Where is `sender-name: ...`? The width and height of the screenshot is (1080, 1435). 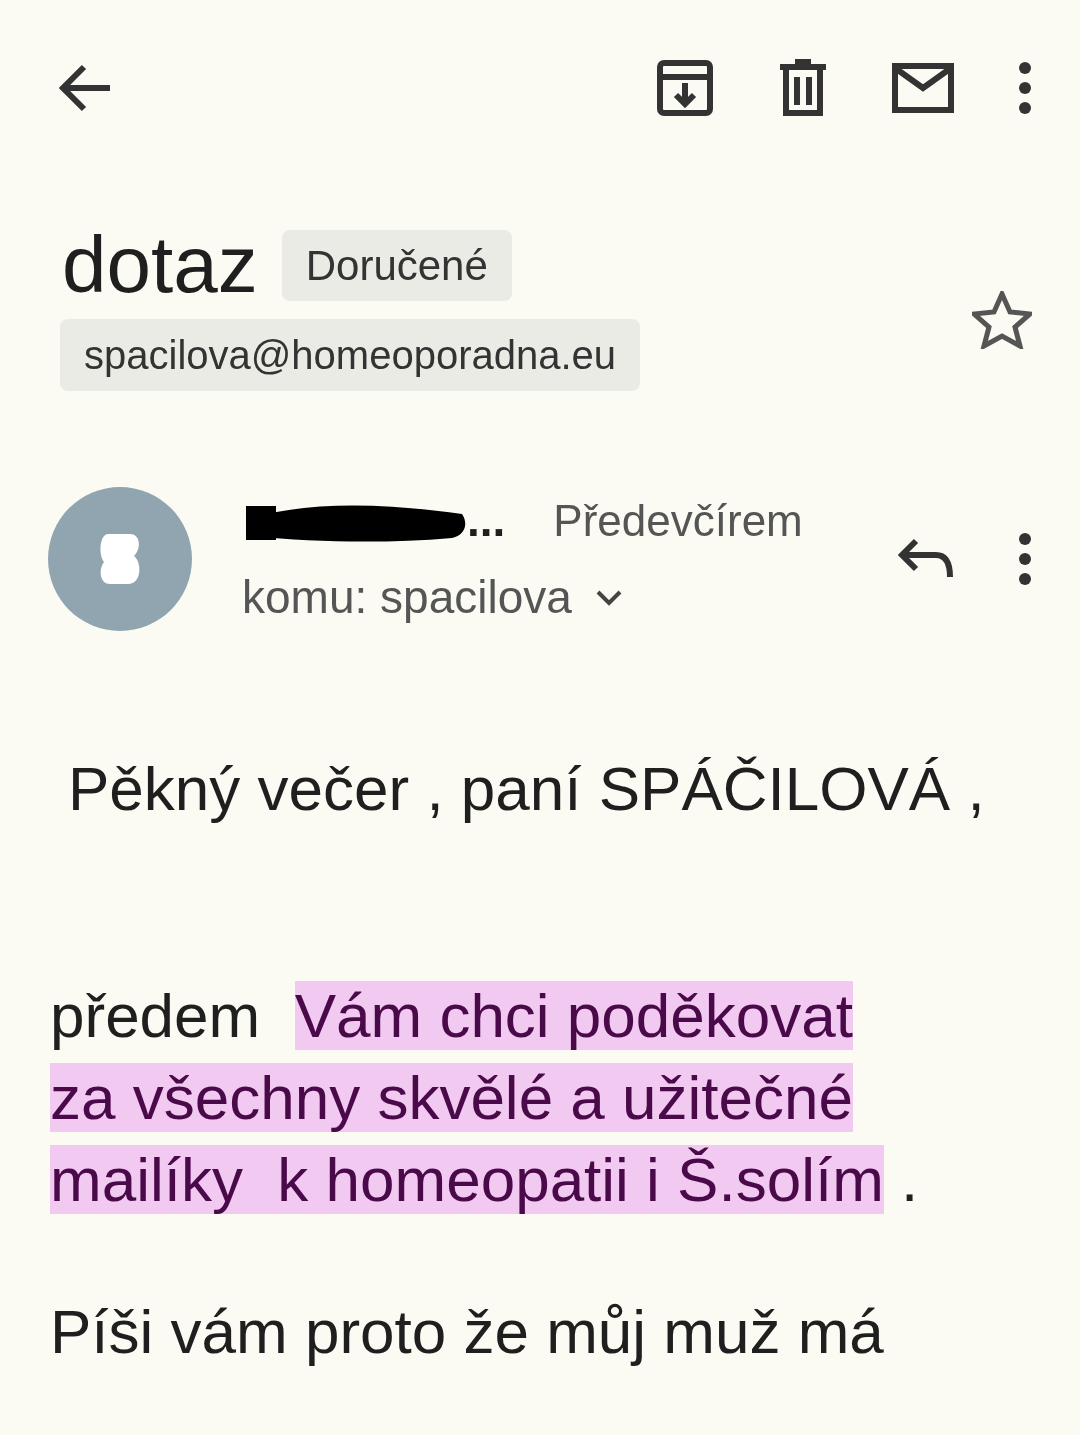
sender-name: ... is located at coordinates (486, 520).